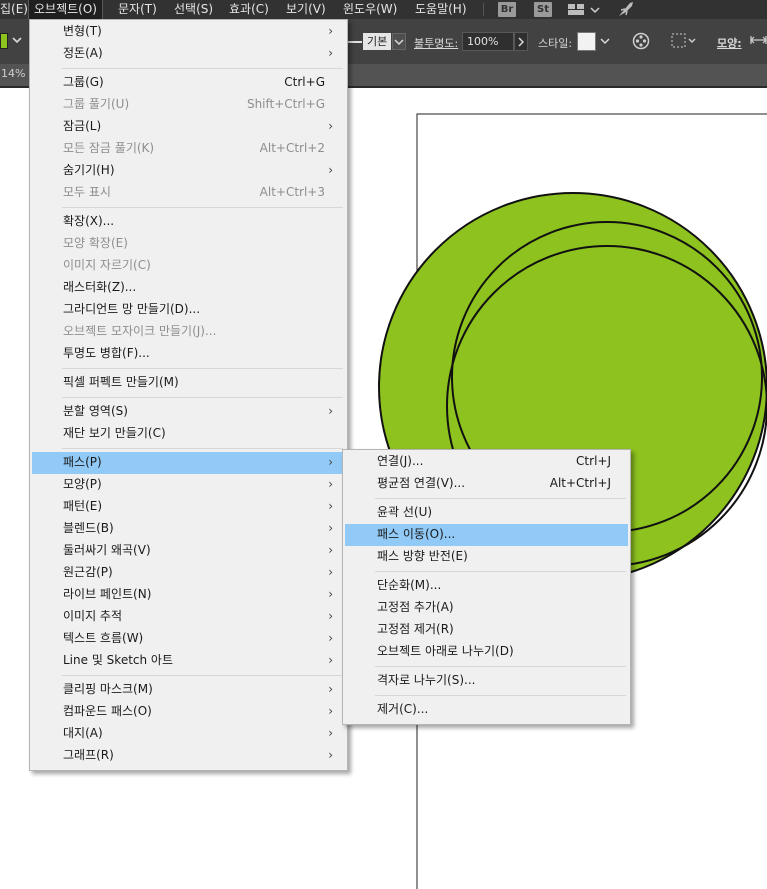  Describe the element at coordinates (585, 11) in the screenshot. I see `workspace-layout-icon` at that location.